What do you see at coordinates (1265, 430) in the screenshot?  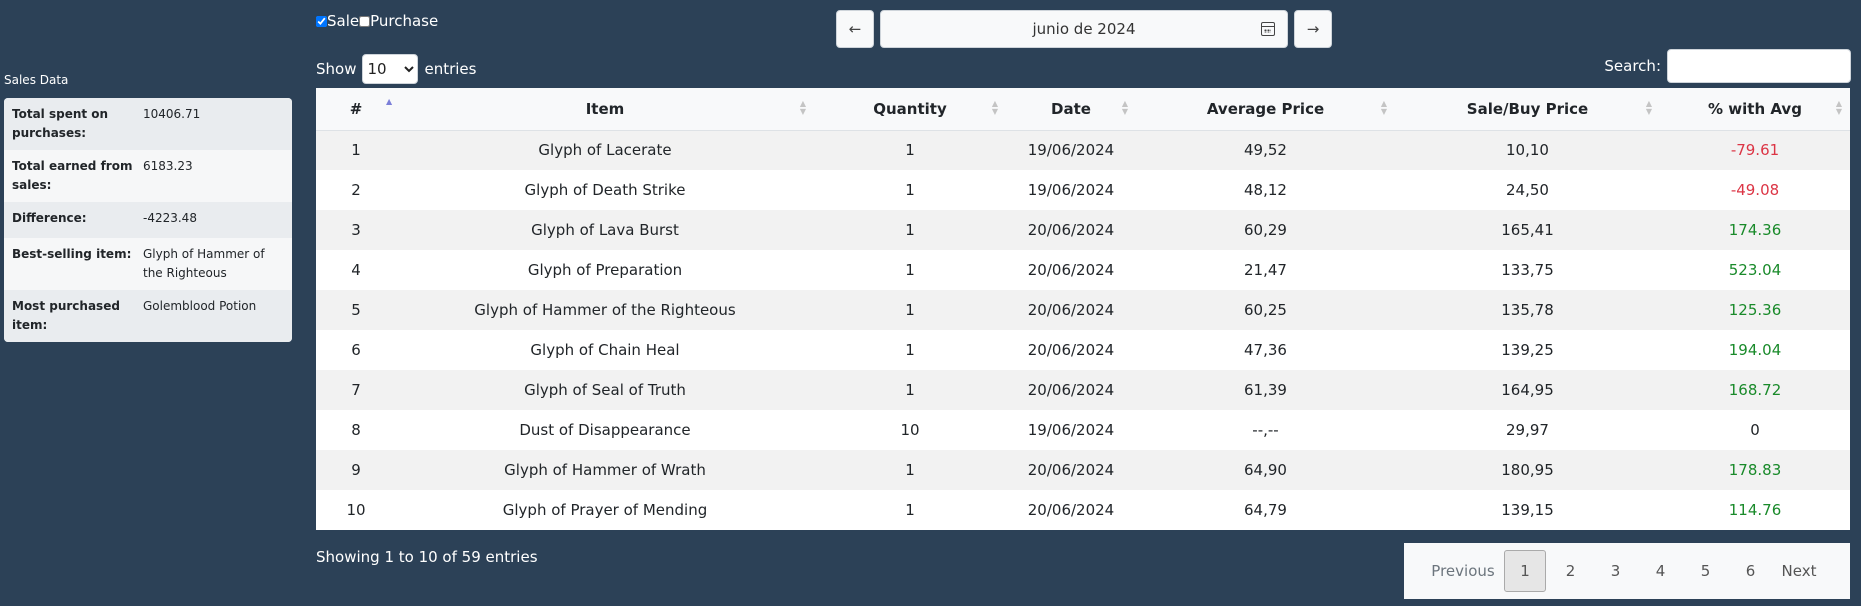 I see `cell-average-price: --,--` at bounding box center [1265, 430].